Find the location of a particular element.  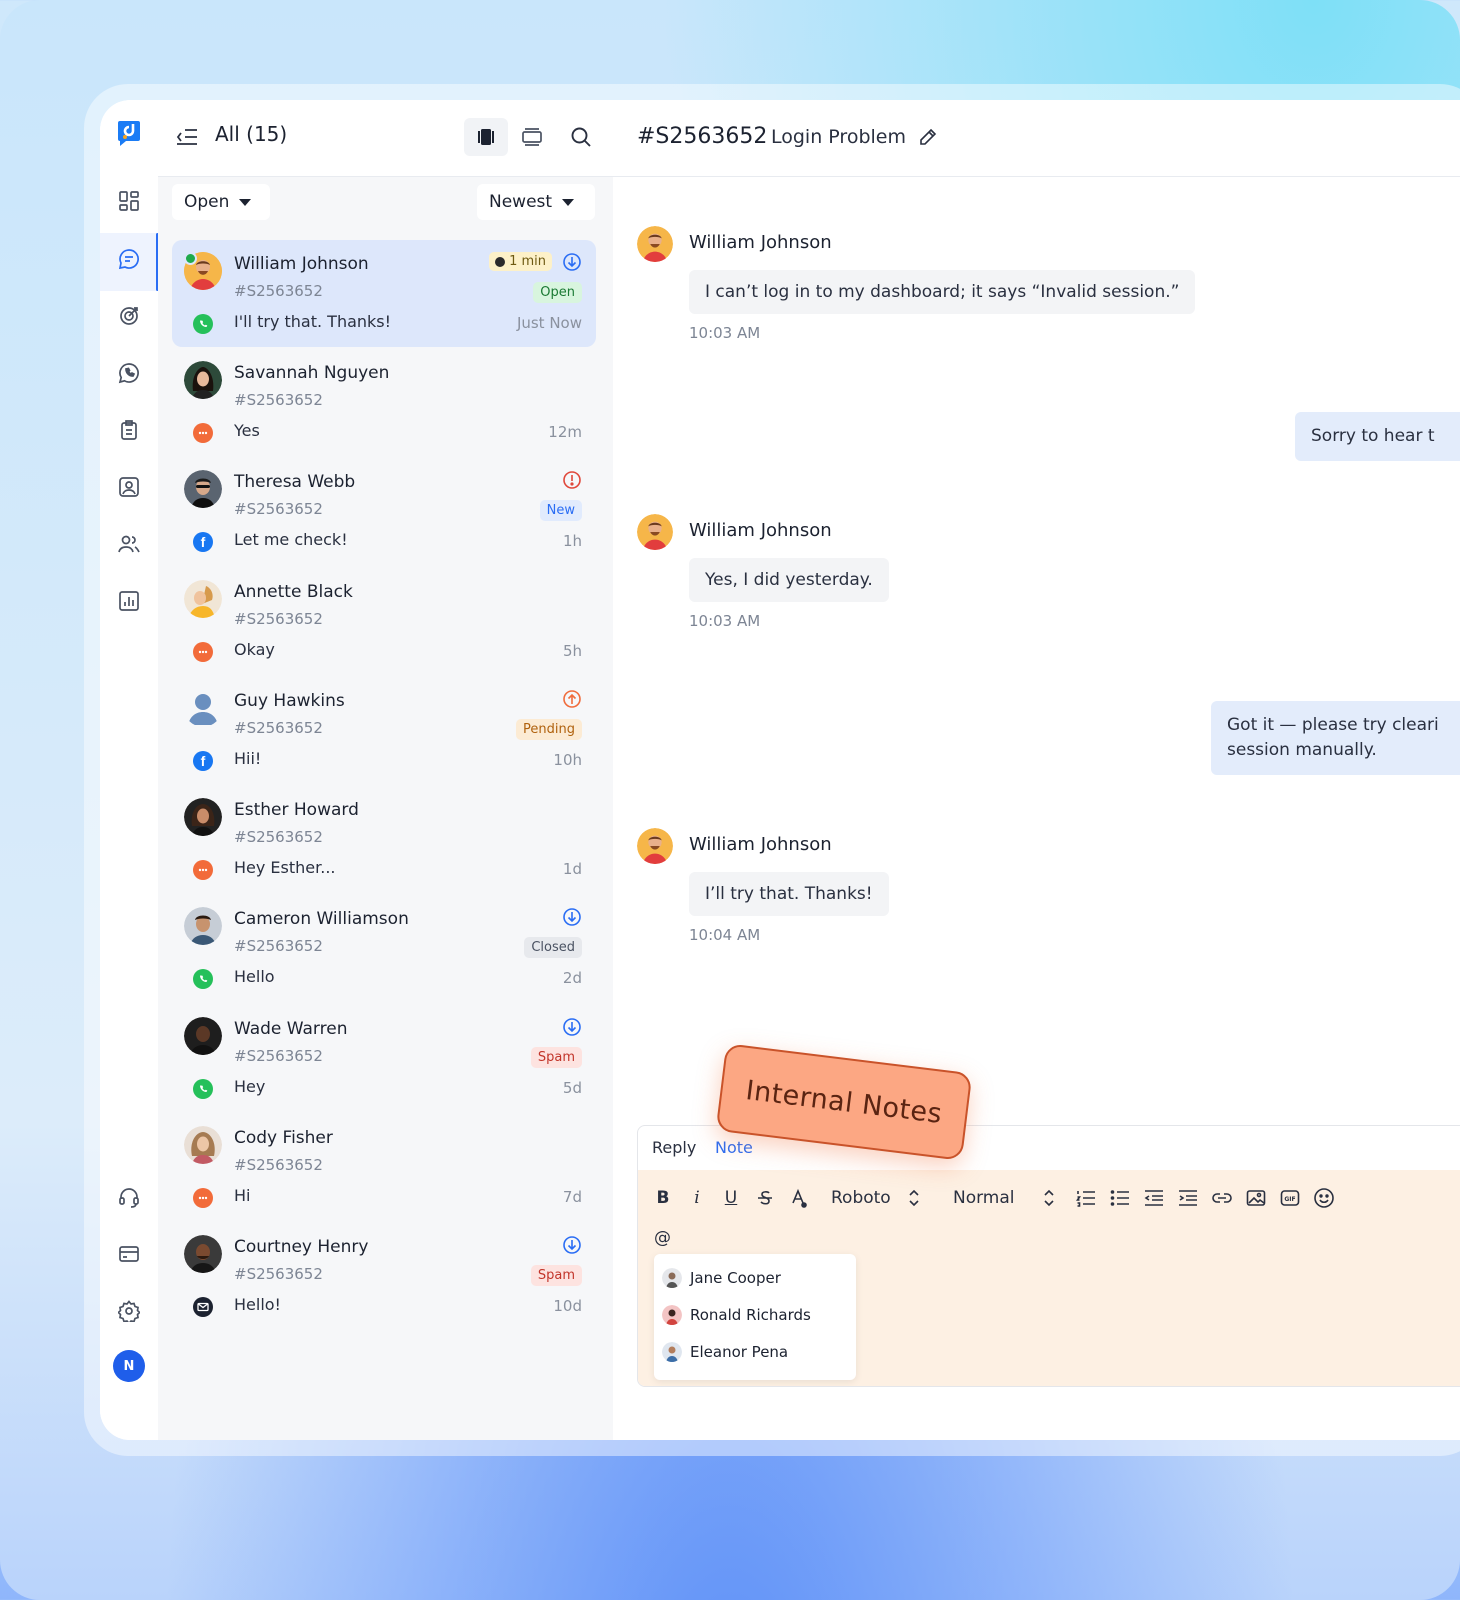

tab-note: Note is located at coordinates (734, 1147).